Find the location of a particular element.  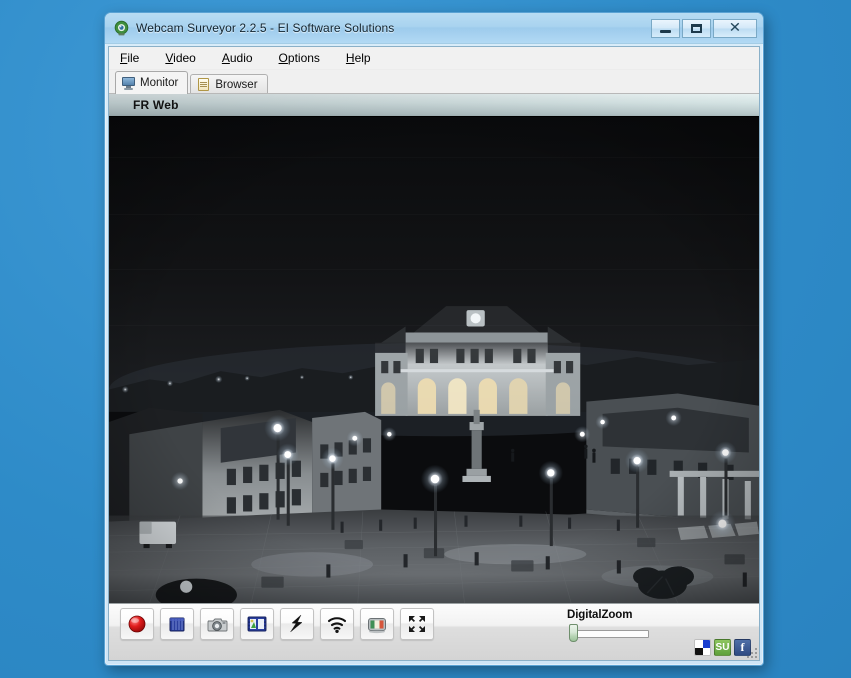

menu-label-options: ptions is located at coordinates (303, 58).